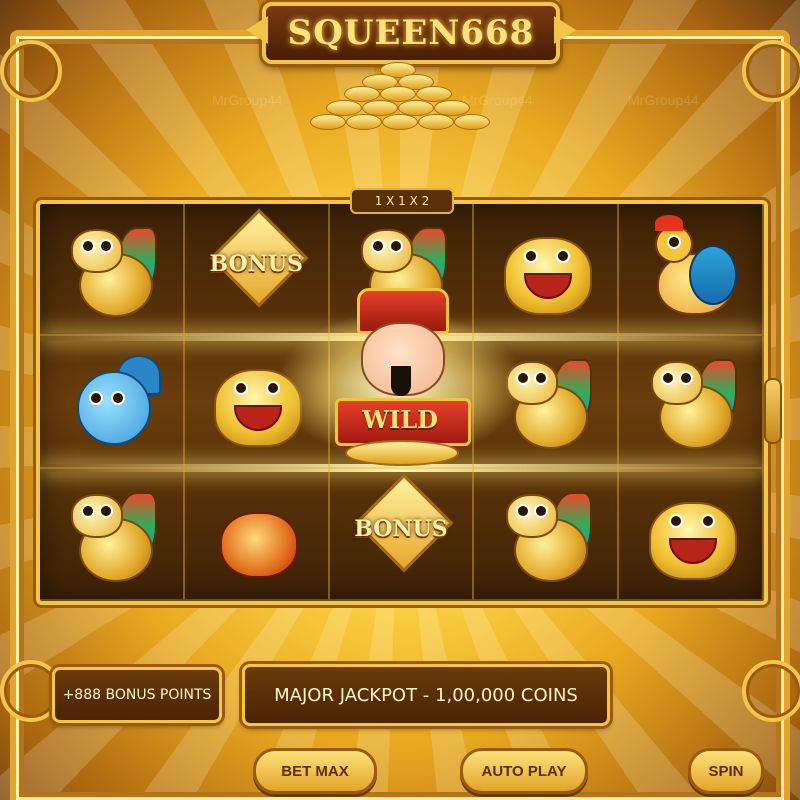 This screenshot has width=800, height=800. Describe the element at coordinates (315, 771) in the screenshot. I see `bet-max-button: BET MAX` at that location.